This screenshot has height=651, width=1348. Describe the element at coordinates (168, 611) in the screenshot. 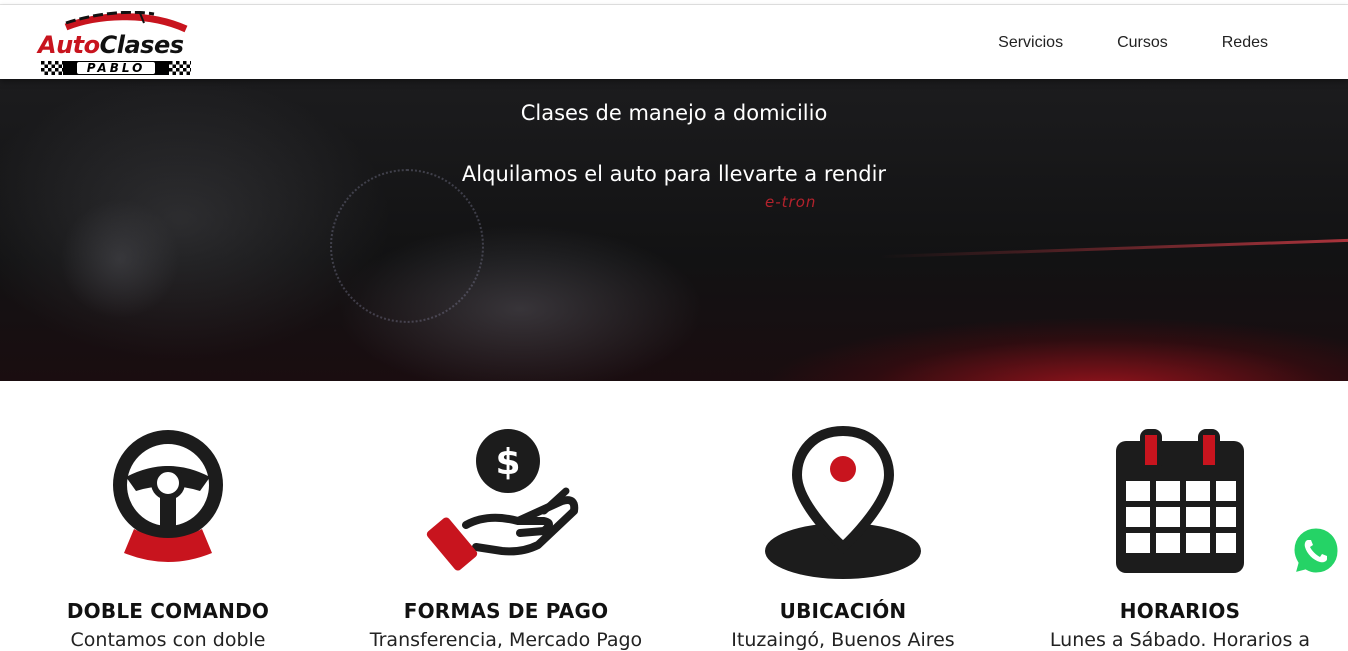

I see `feature-title: DOBLE COMANDO` at that location.